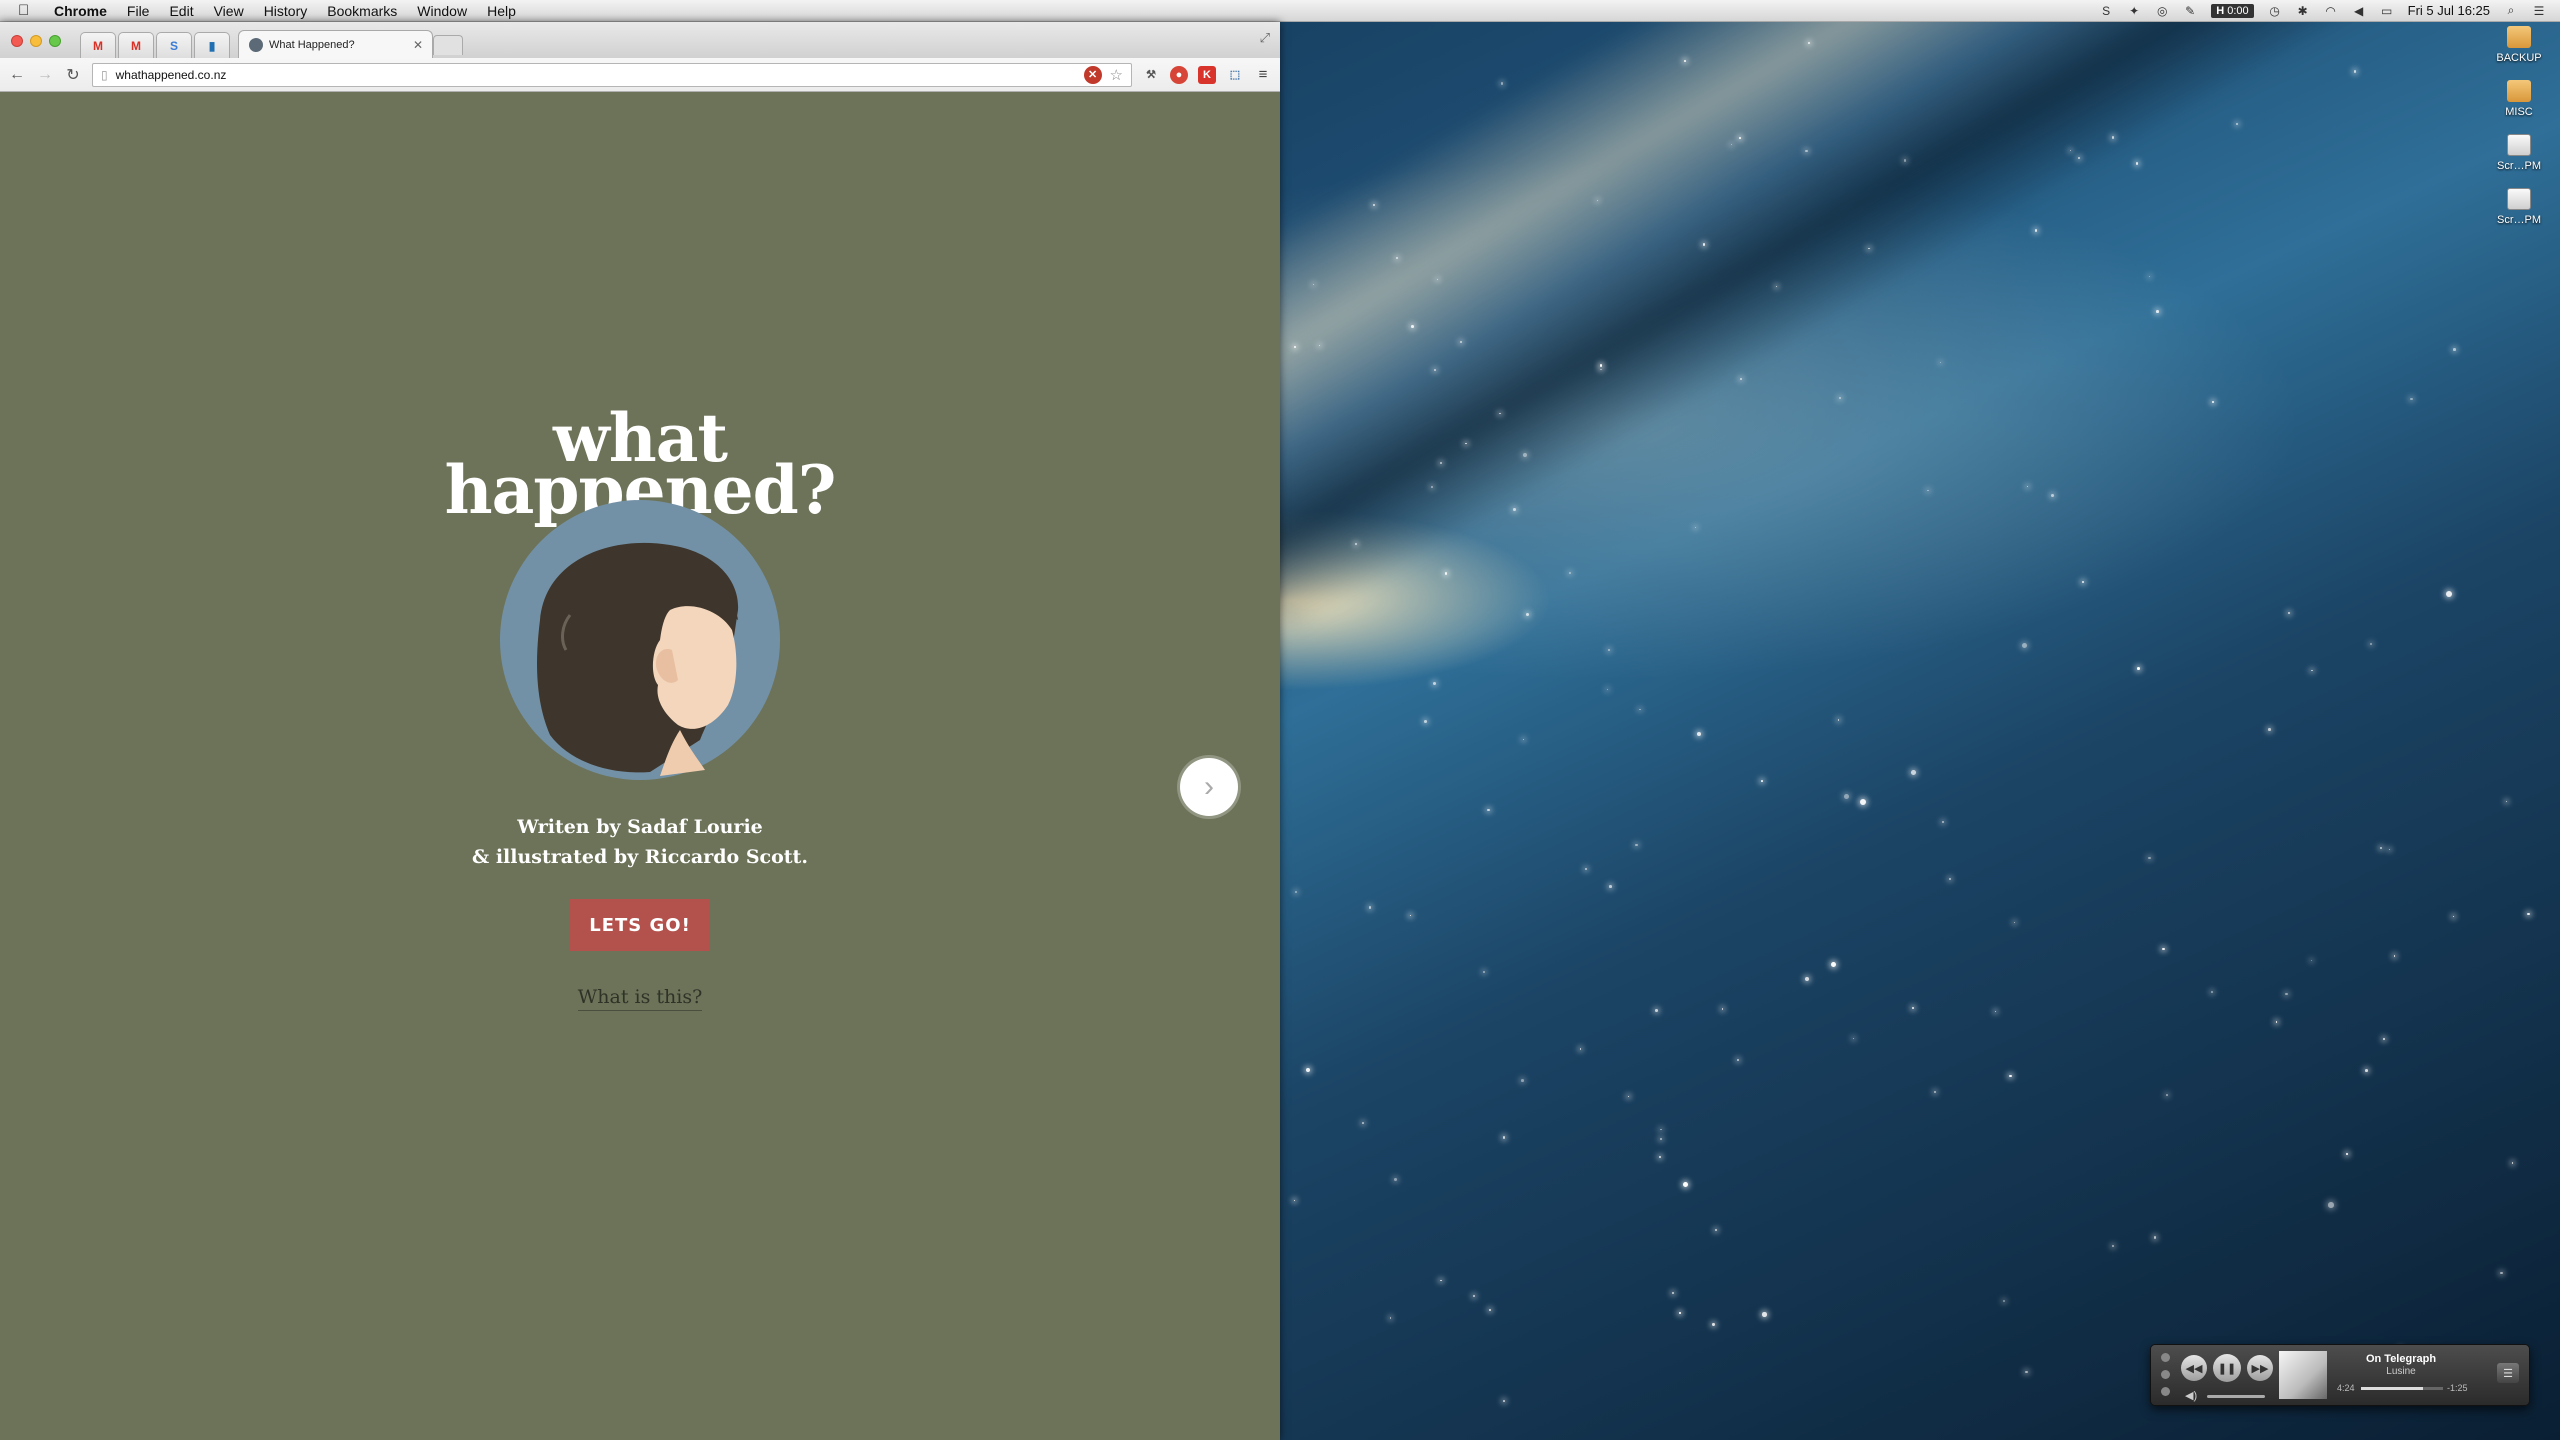  Describe the element at coordinates (2387, 11) in the screenshot. I see `battery-icon: ▭` at that location.